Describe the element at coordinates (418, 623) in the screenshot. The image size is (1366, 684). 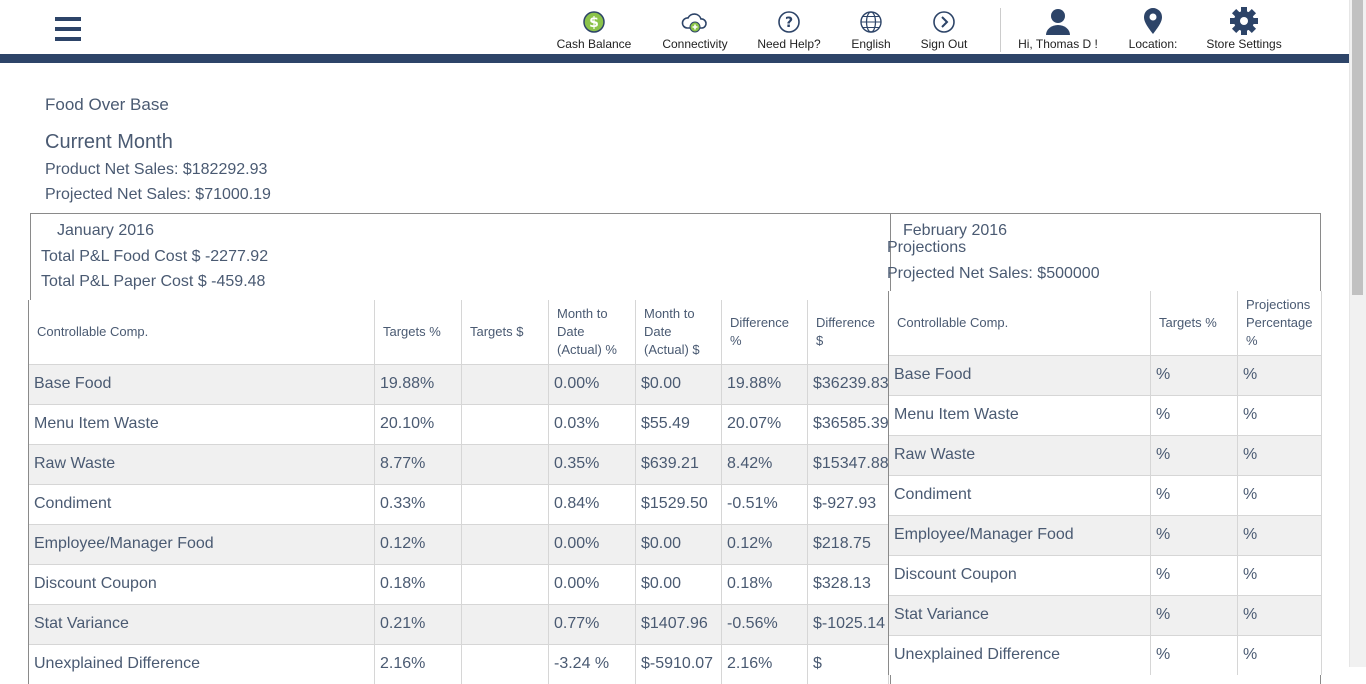
I see `table-cell: 0.21%` at that location.